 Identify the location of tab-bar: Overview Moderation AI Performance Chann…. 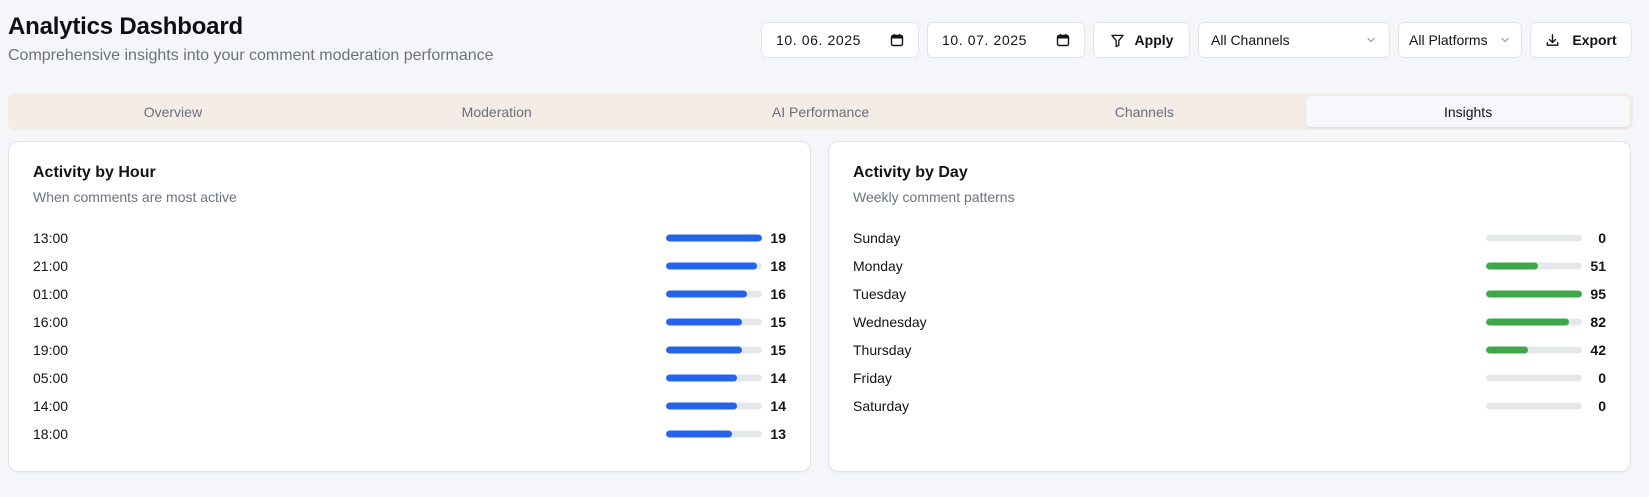
(820, 111).